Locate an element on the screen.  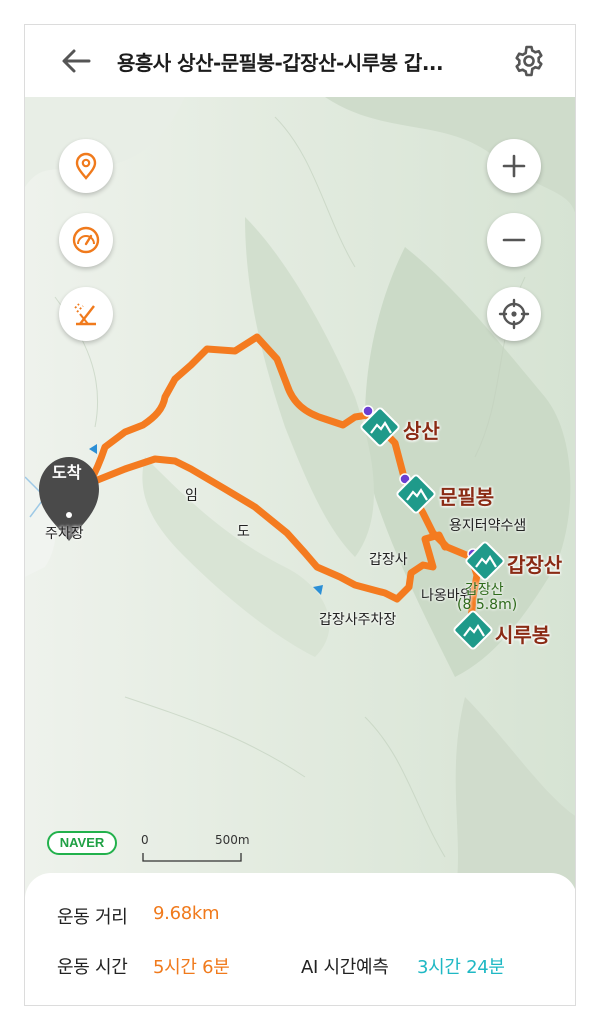
locate-me-button is located at coordinates (514, 314).